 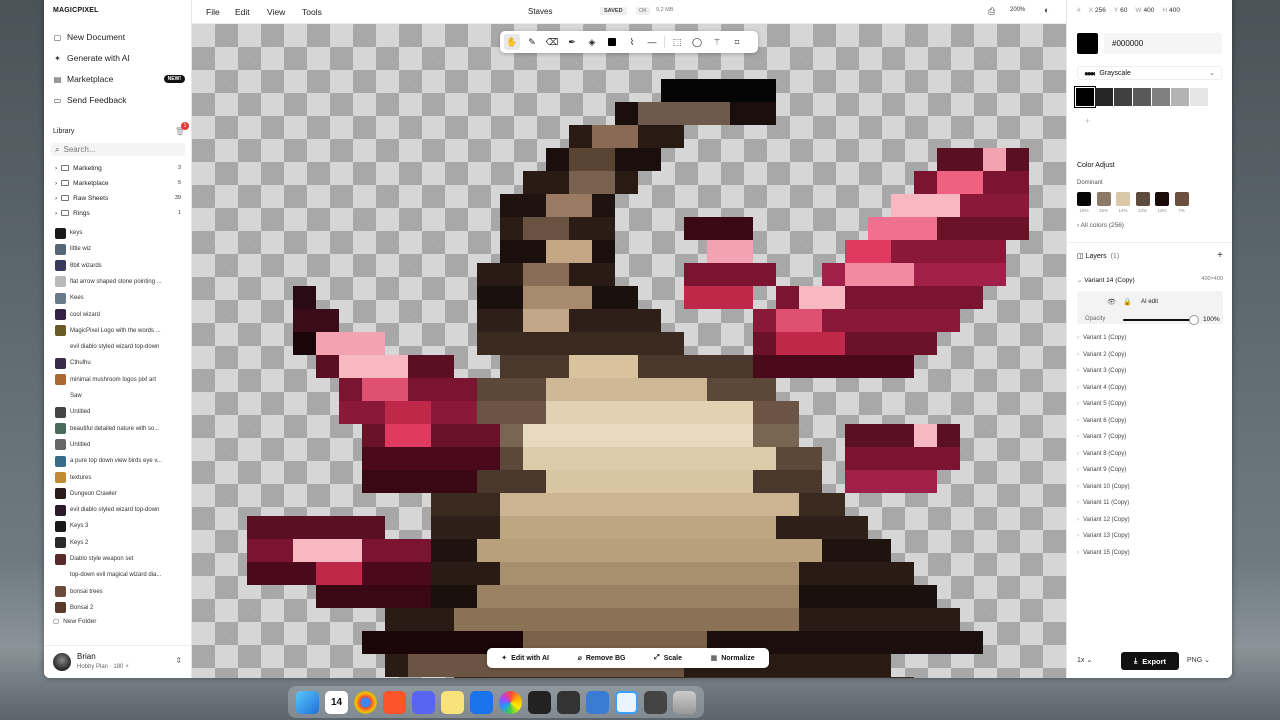 I want to click on new-folder-button: ▢ New Folder, so click(x=74, y=621).